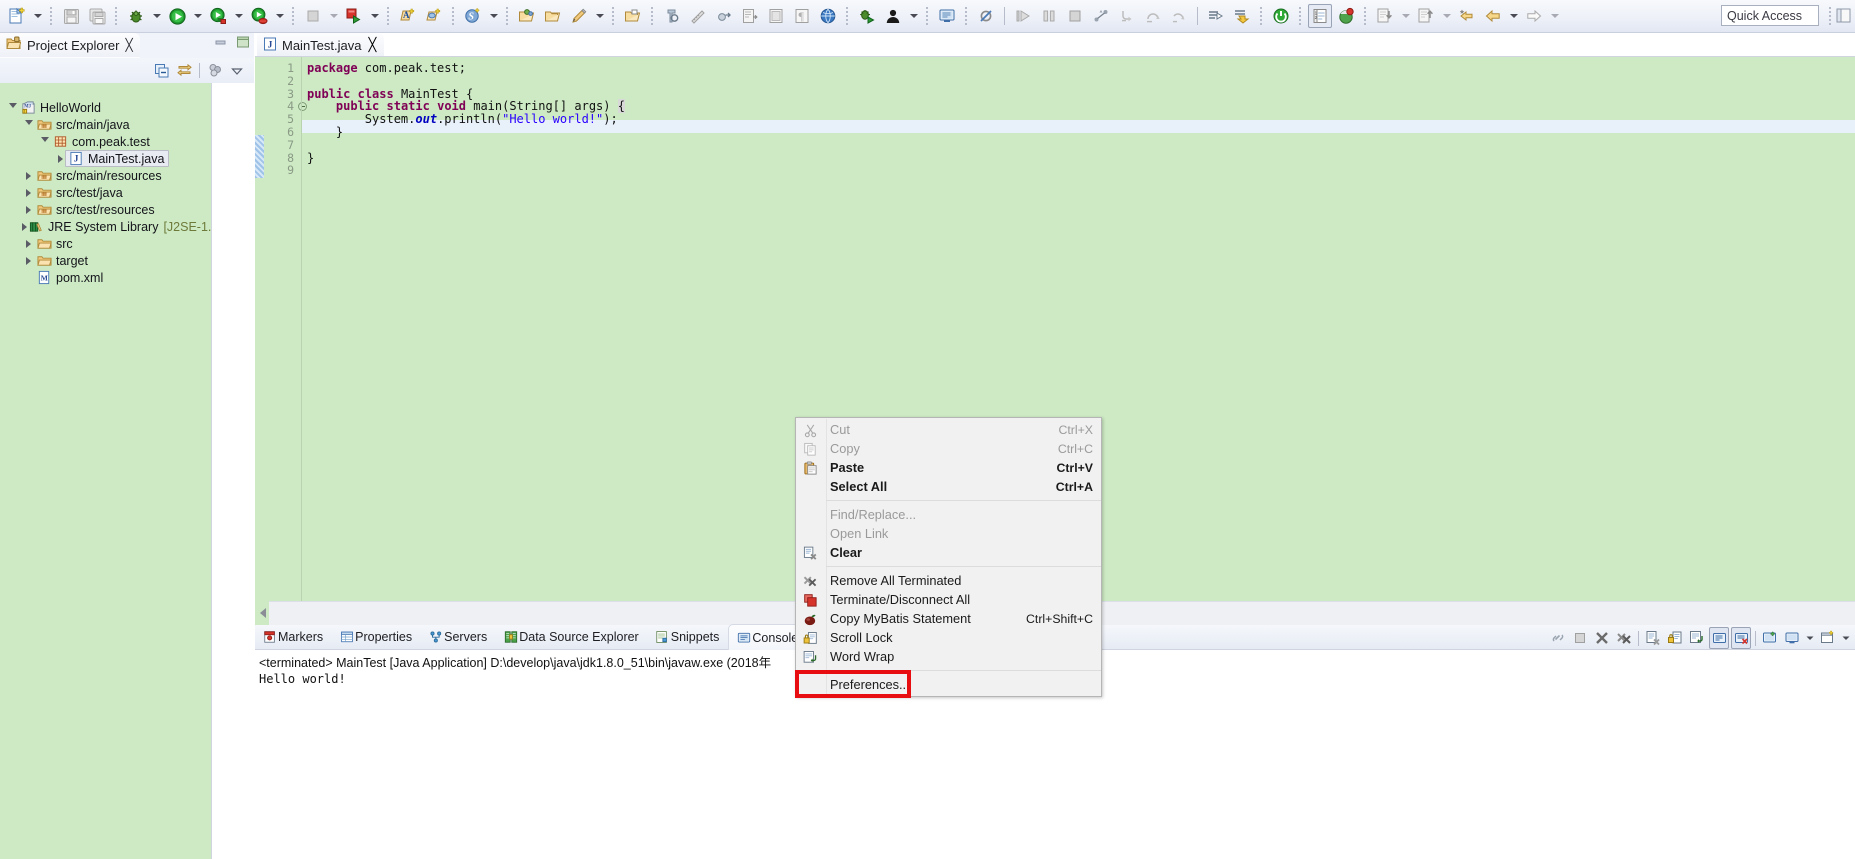 Image resolution: width=1855 pixels, height=859 pixels. Describe the element at coordinates (1049, 16) in the screenshot. I see `suspend-icon` at that location.